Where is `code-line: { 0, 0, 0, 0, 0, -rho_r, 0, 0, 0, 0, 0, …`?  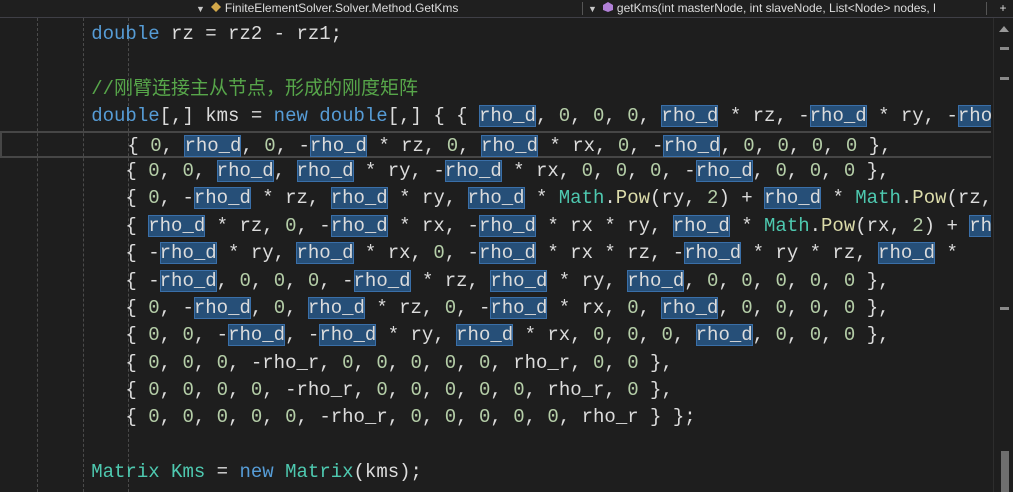 code-line: { 0, 0, 0, 0, 0, -rho_r, 0, 0, 0, 0, 0, … is located at coordinates (495, 417).